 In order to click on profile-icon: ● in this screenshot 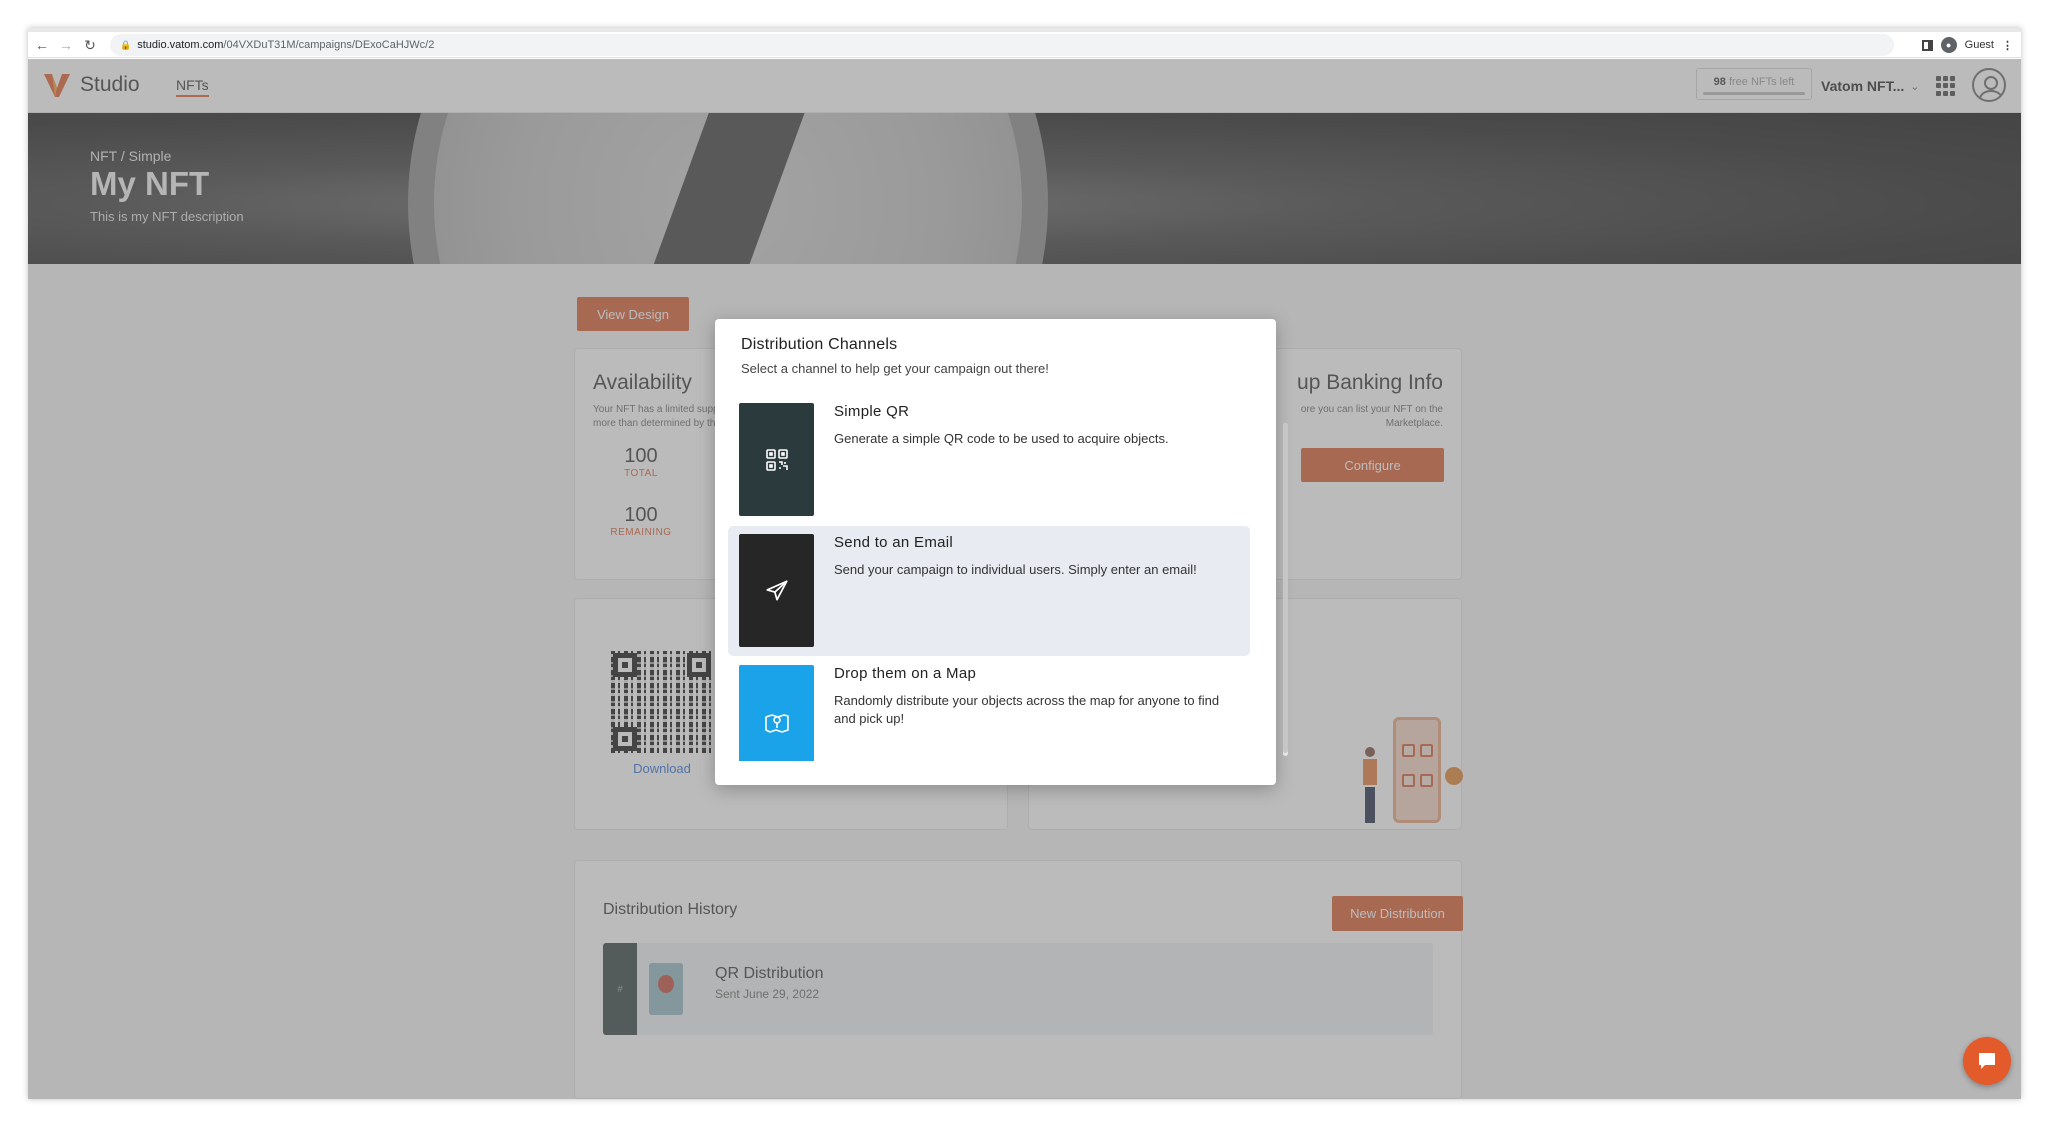, I will do `click(1948, 45)`.